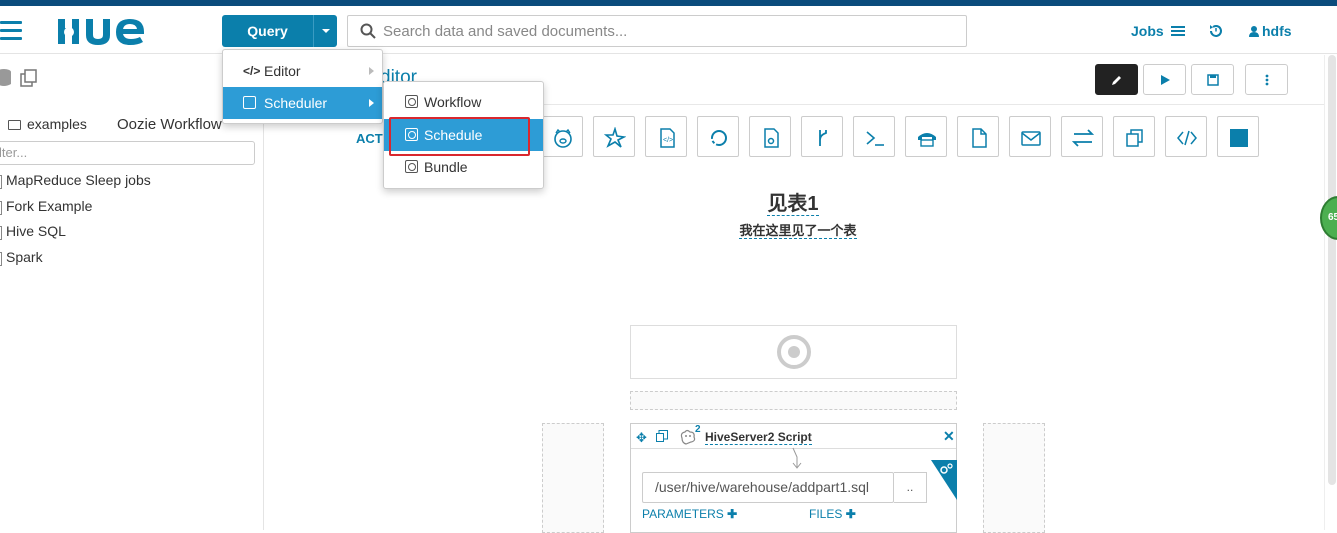 This screenshot has height=533, width=1337. What do you see at coordinates (822, 136) in the screenshot?
I see `fork-action-icon` at bounding box center [822, 136].